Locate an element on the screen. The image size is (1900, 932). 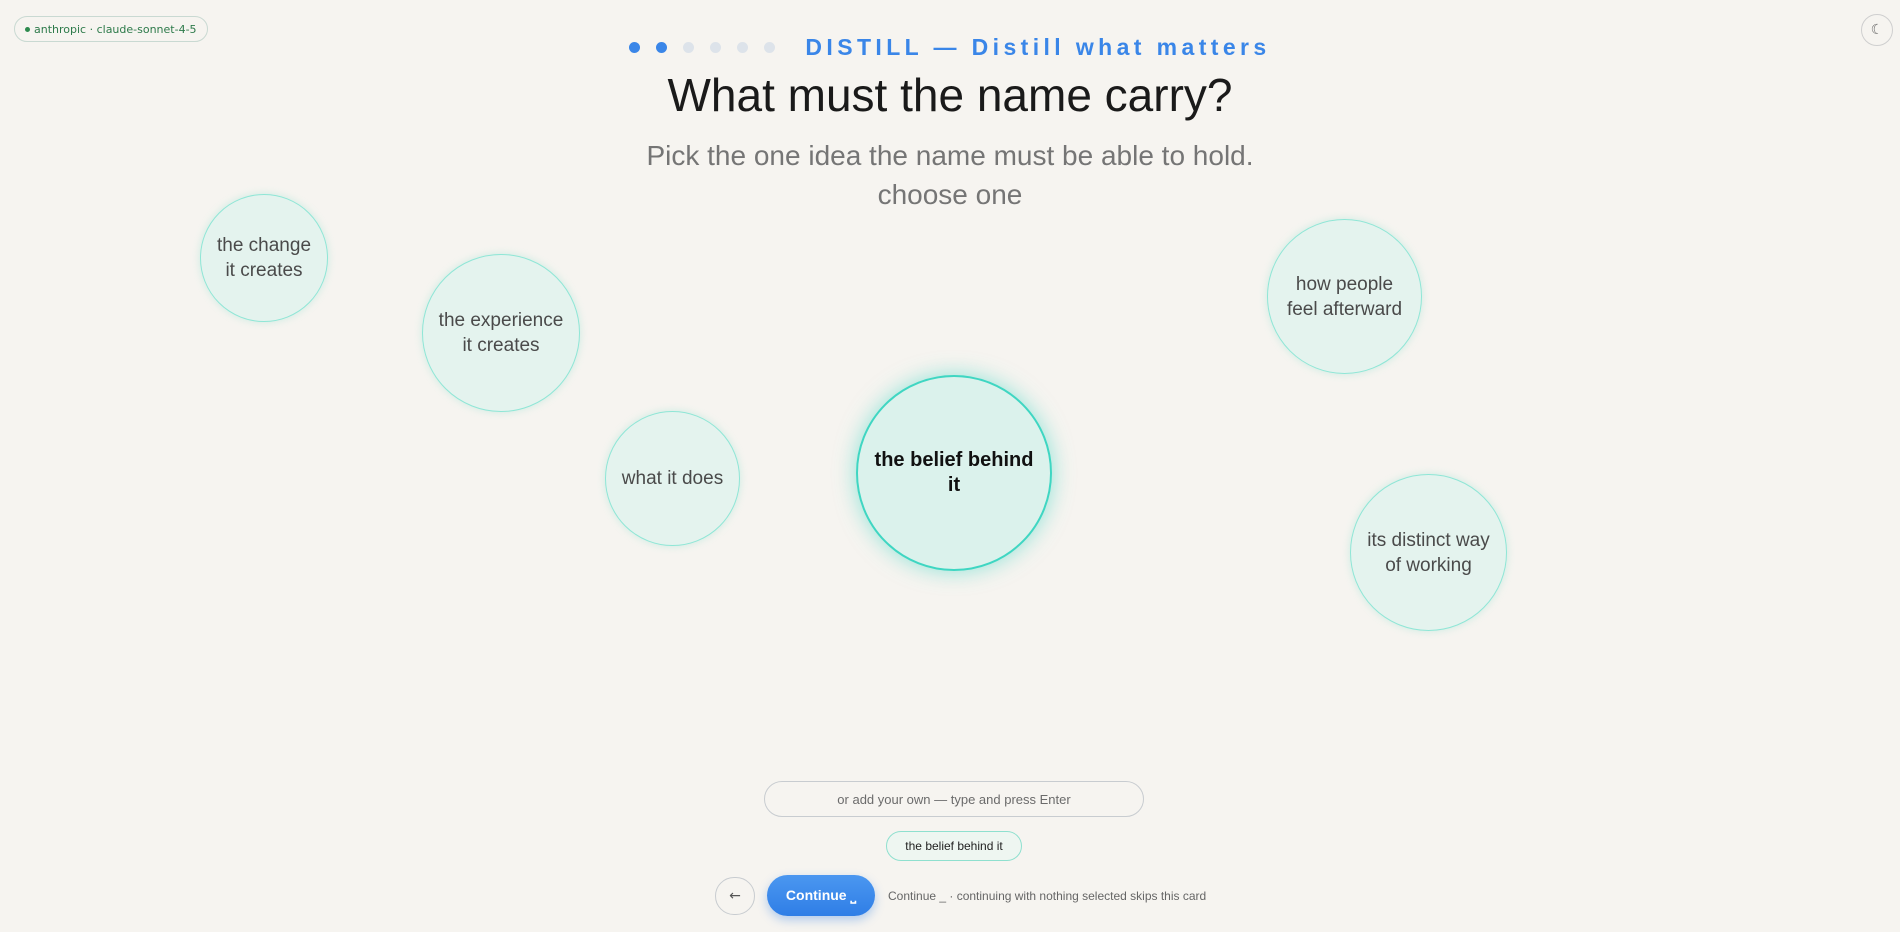
page-title: What must the name carry? is located at coordinates (950, 95).